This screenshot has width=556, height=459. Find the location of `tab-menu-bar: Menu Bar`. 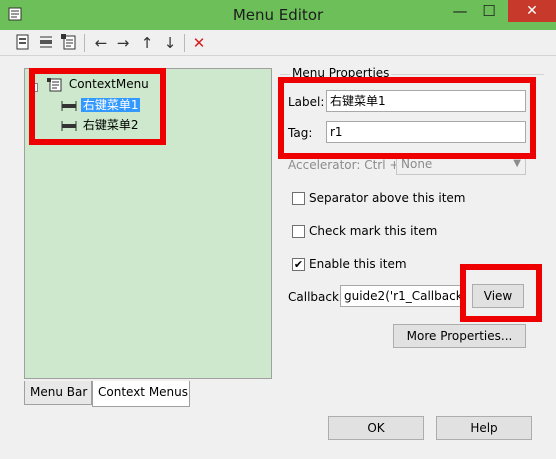

tab-menu-bar: Menu Bar is located at coordinates (58, 393).